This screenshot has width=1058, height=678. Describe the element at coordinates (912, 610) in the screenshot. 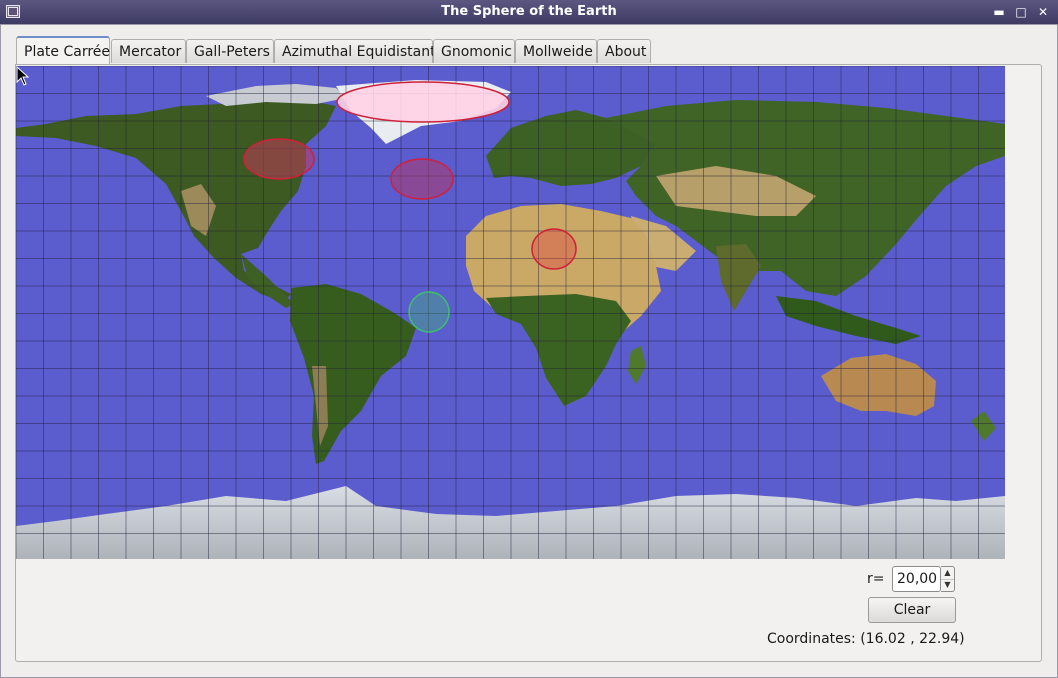

I see `clear-button: Clear` at that location.